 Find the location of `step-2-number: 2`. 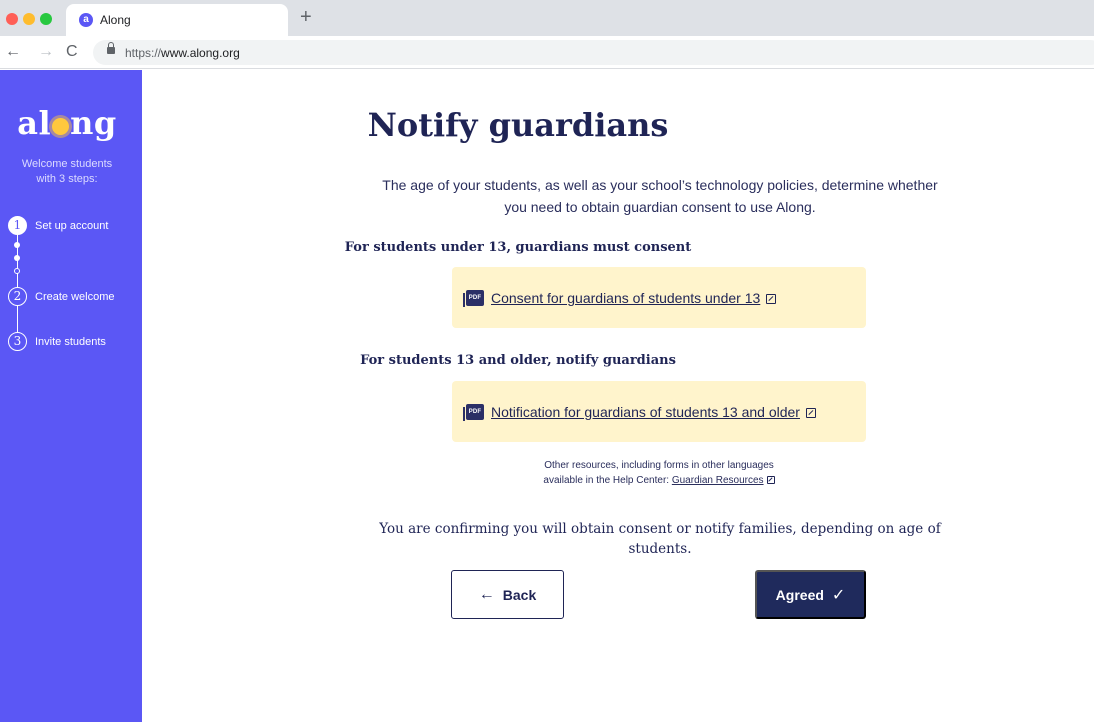

step-2-number: 2 is located at coordinates (17, 296).